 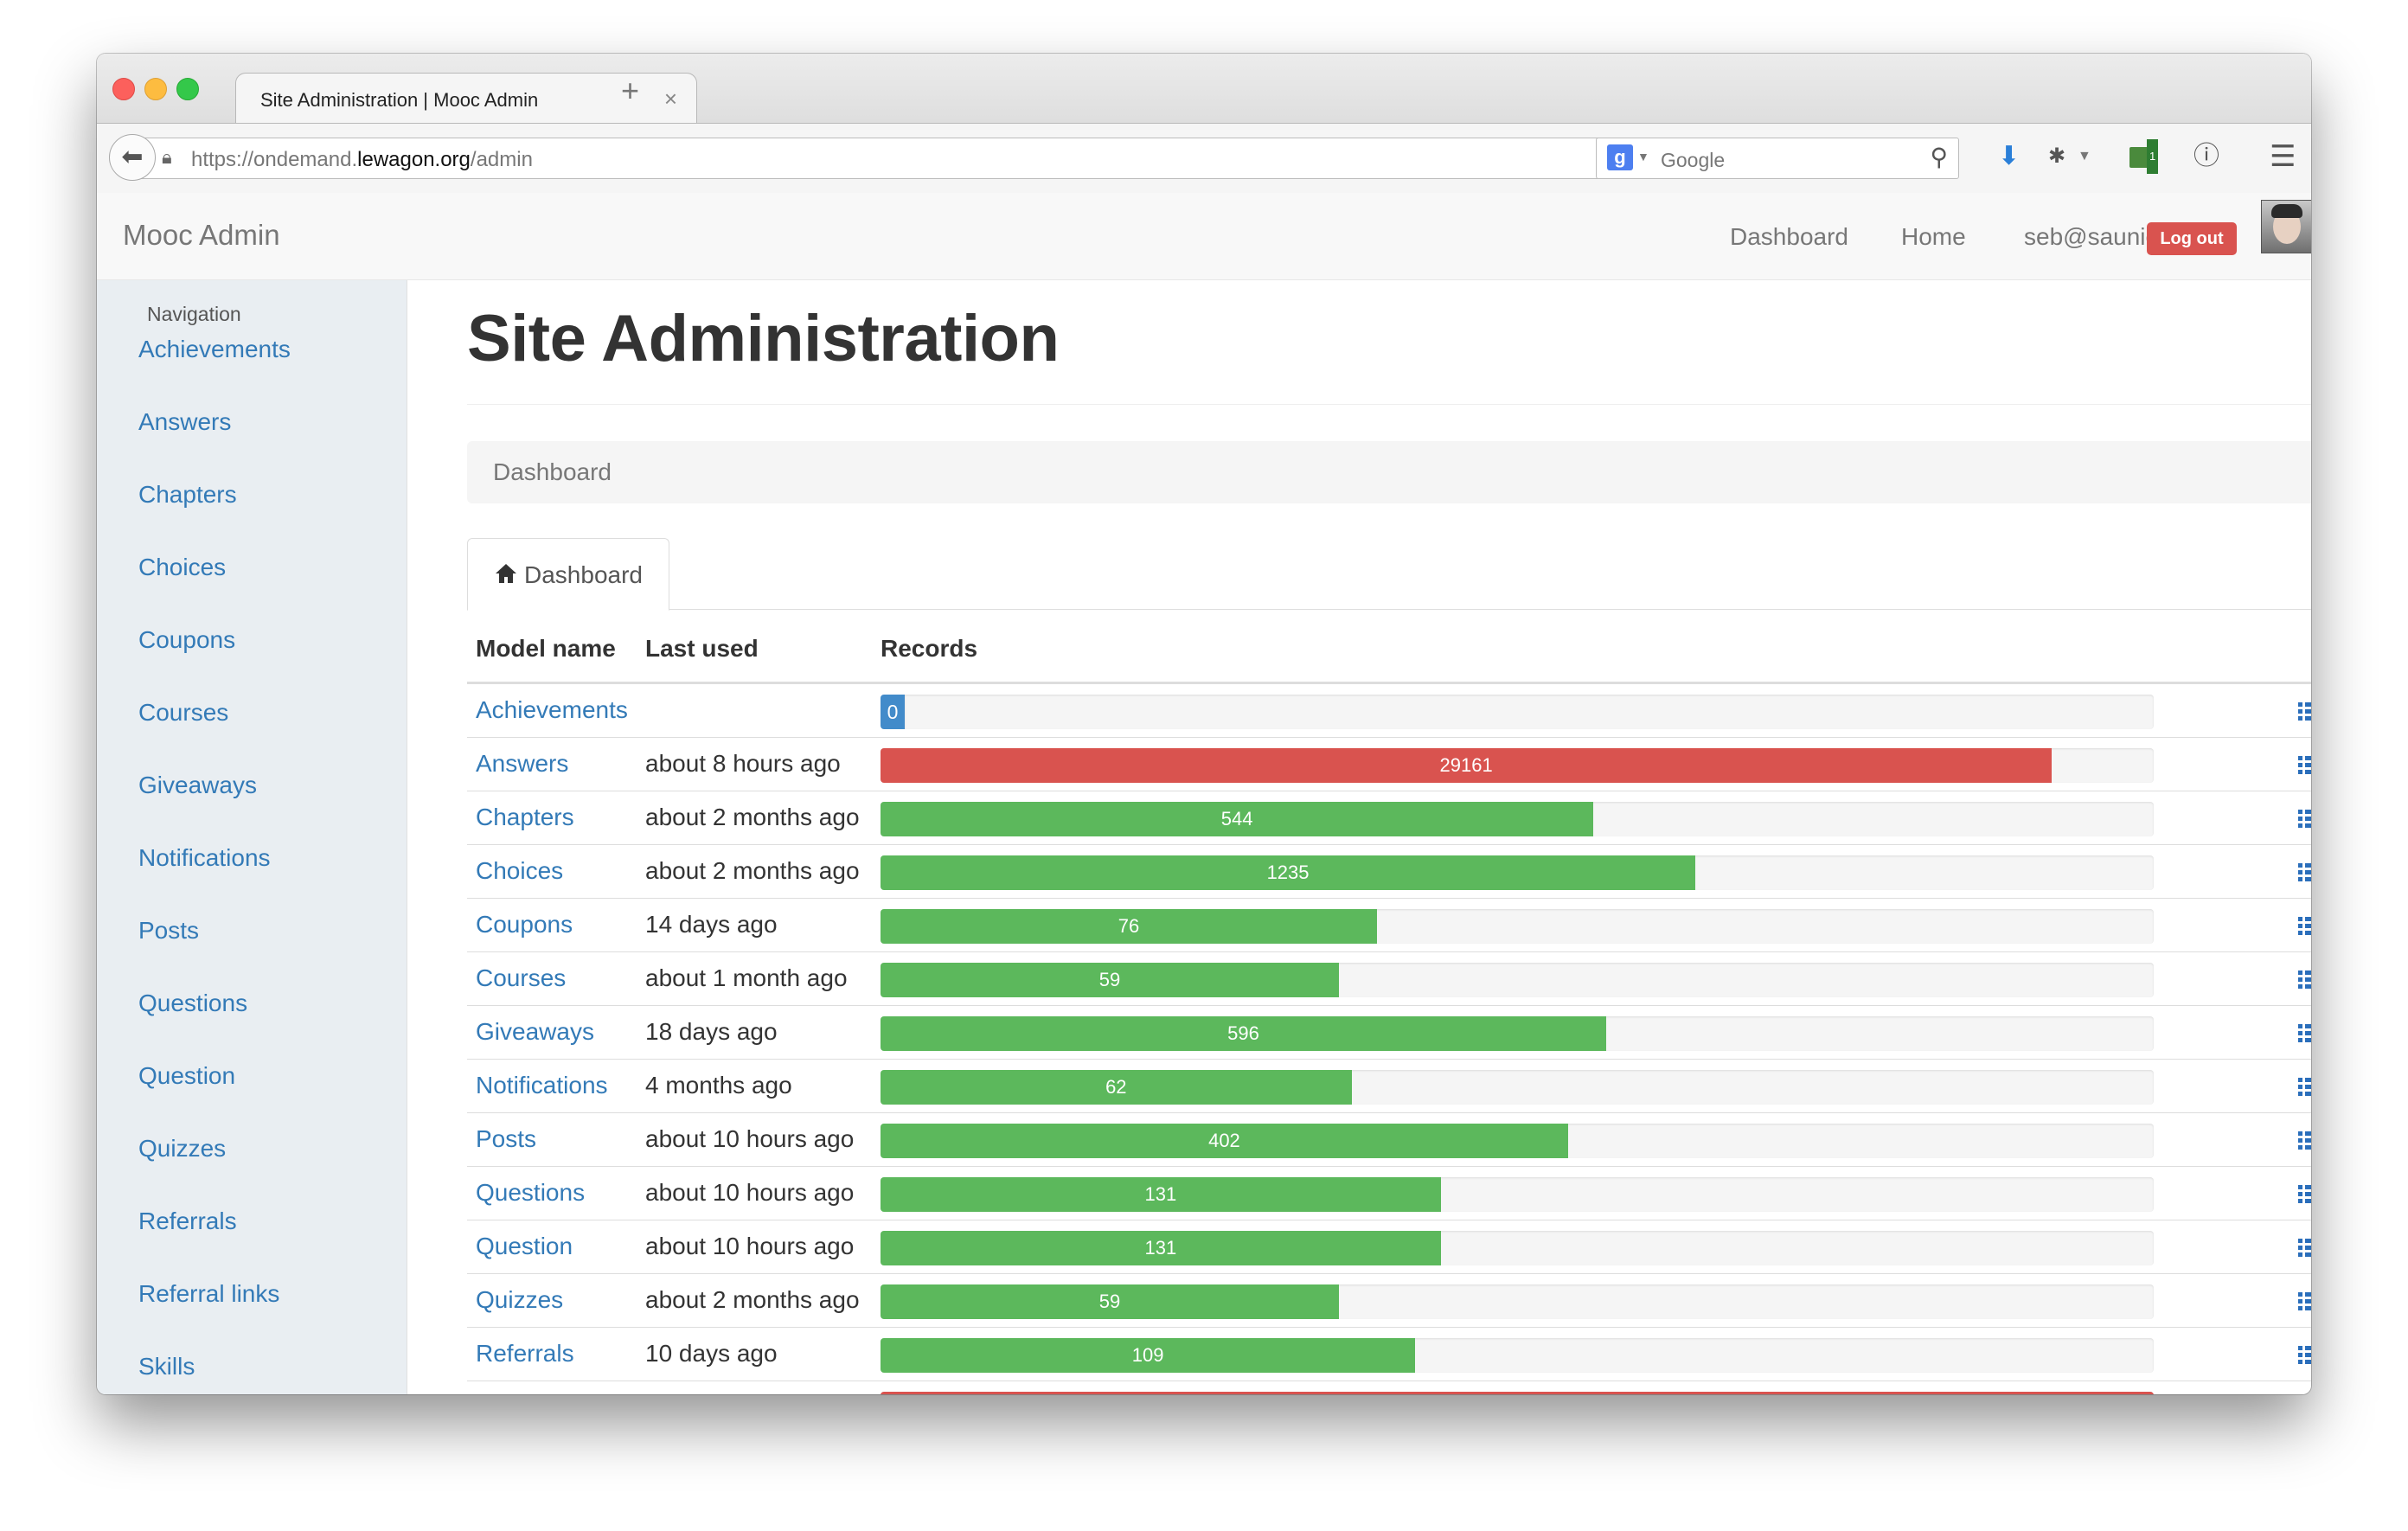 What do you see at coordinates (1389, 764) in the screenshot?
I see `table-row: Answers about 8 hours ago 29161` at bounding box center [1389, 764].